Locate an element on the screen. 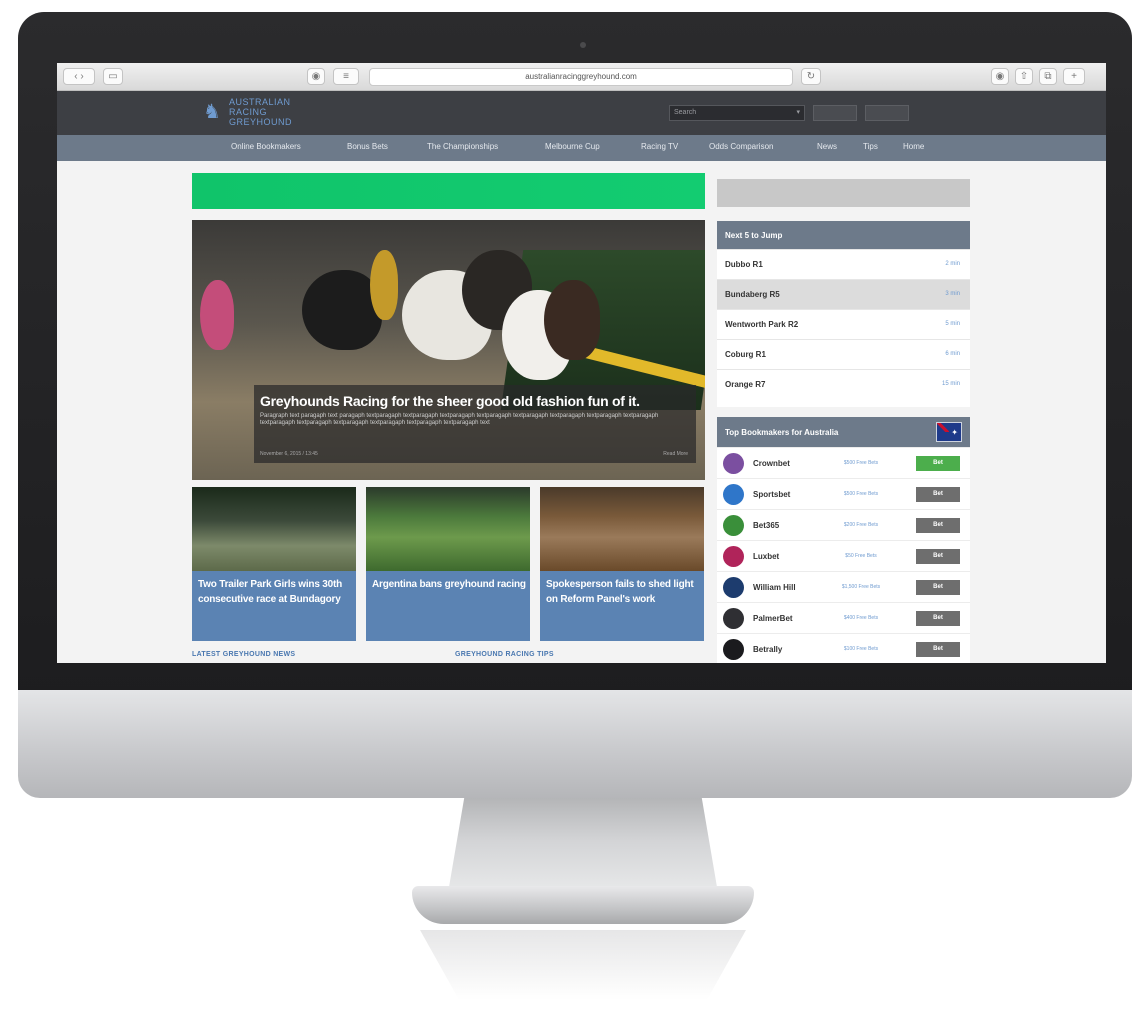 This screenshot has width=1132, height=1012. bookmaker-offer-link: $50 Free Bets is located at coordinates (861, 556).